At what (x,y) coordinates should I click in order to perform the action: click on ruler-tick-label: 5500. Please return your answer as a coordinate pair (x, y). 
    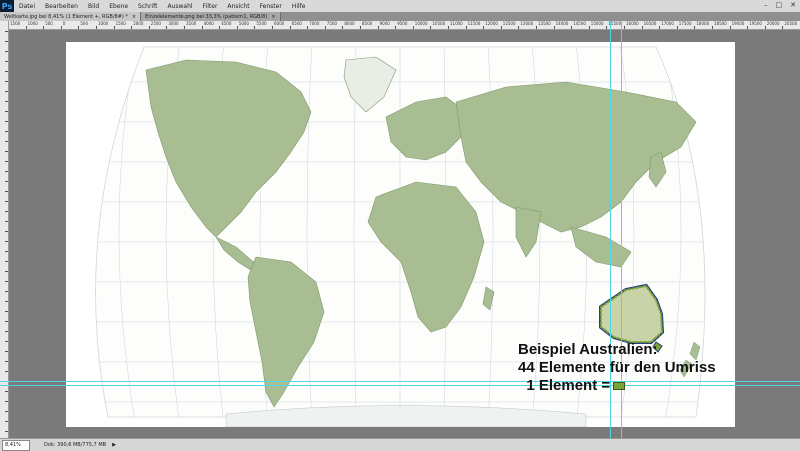
    Looking at the image, I should click on (261, 23).